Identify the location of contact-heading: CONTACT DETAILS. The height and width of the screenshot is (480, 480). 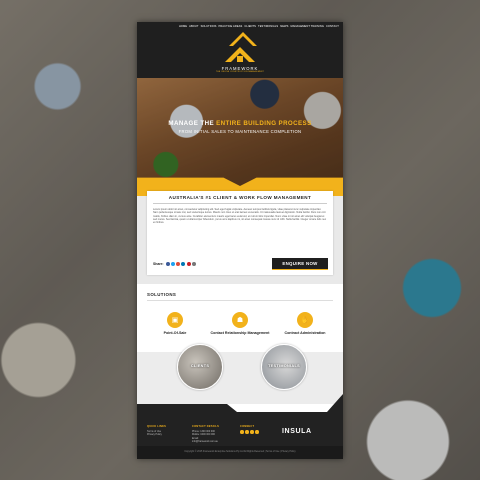
(206, 426).